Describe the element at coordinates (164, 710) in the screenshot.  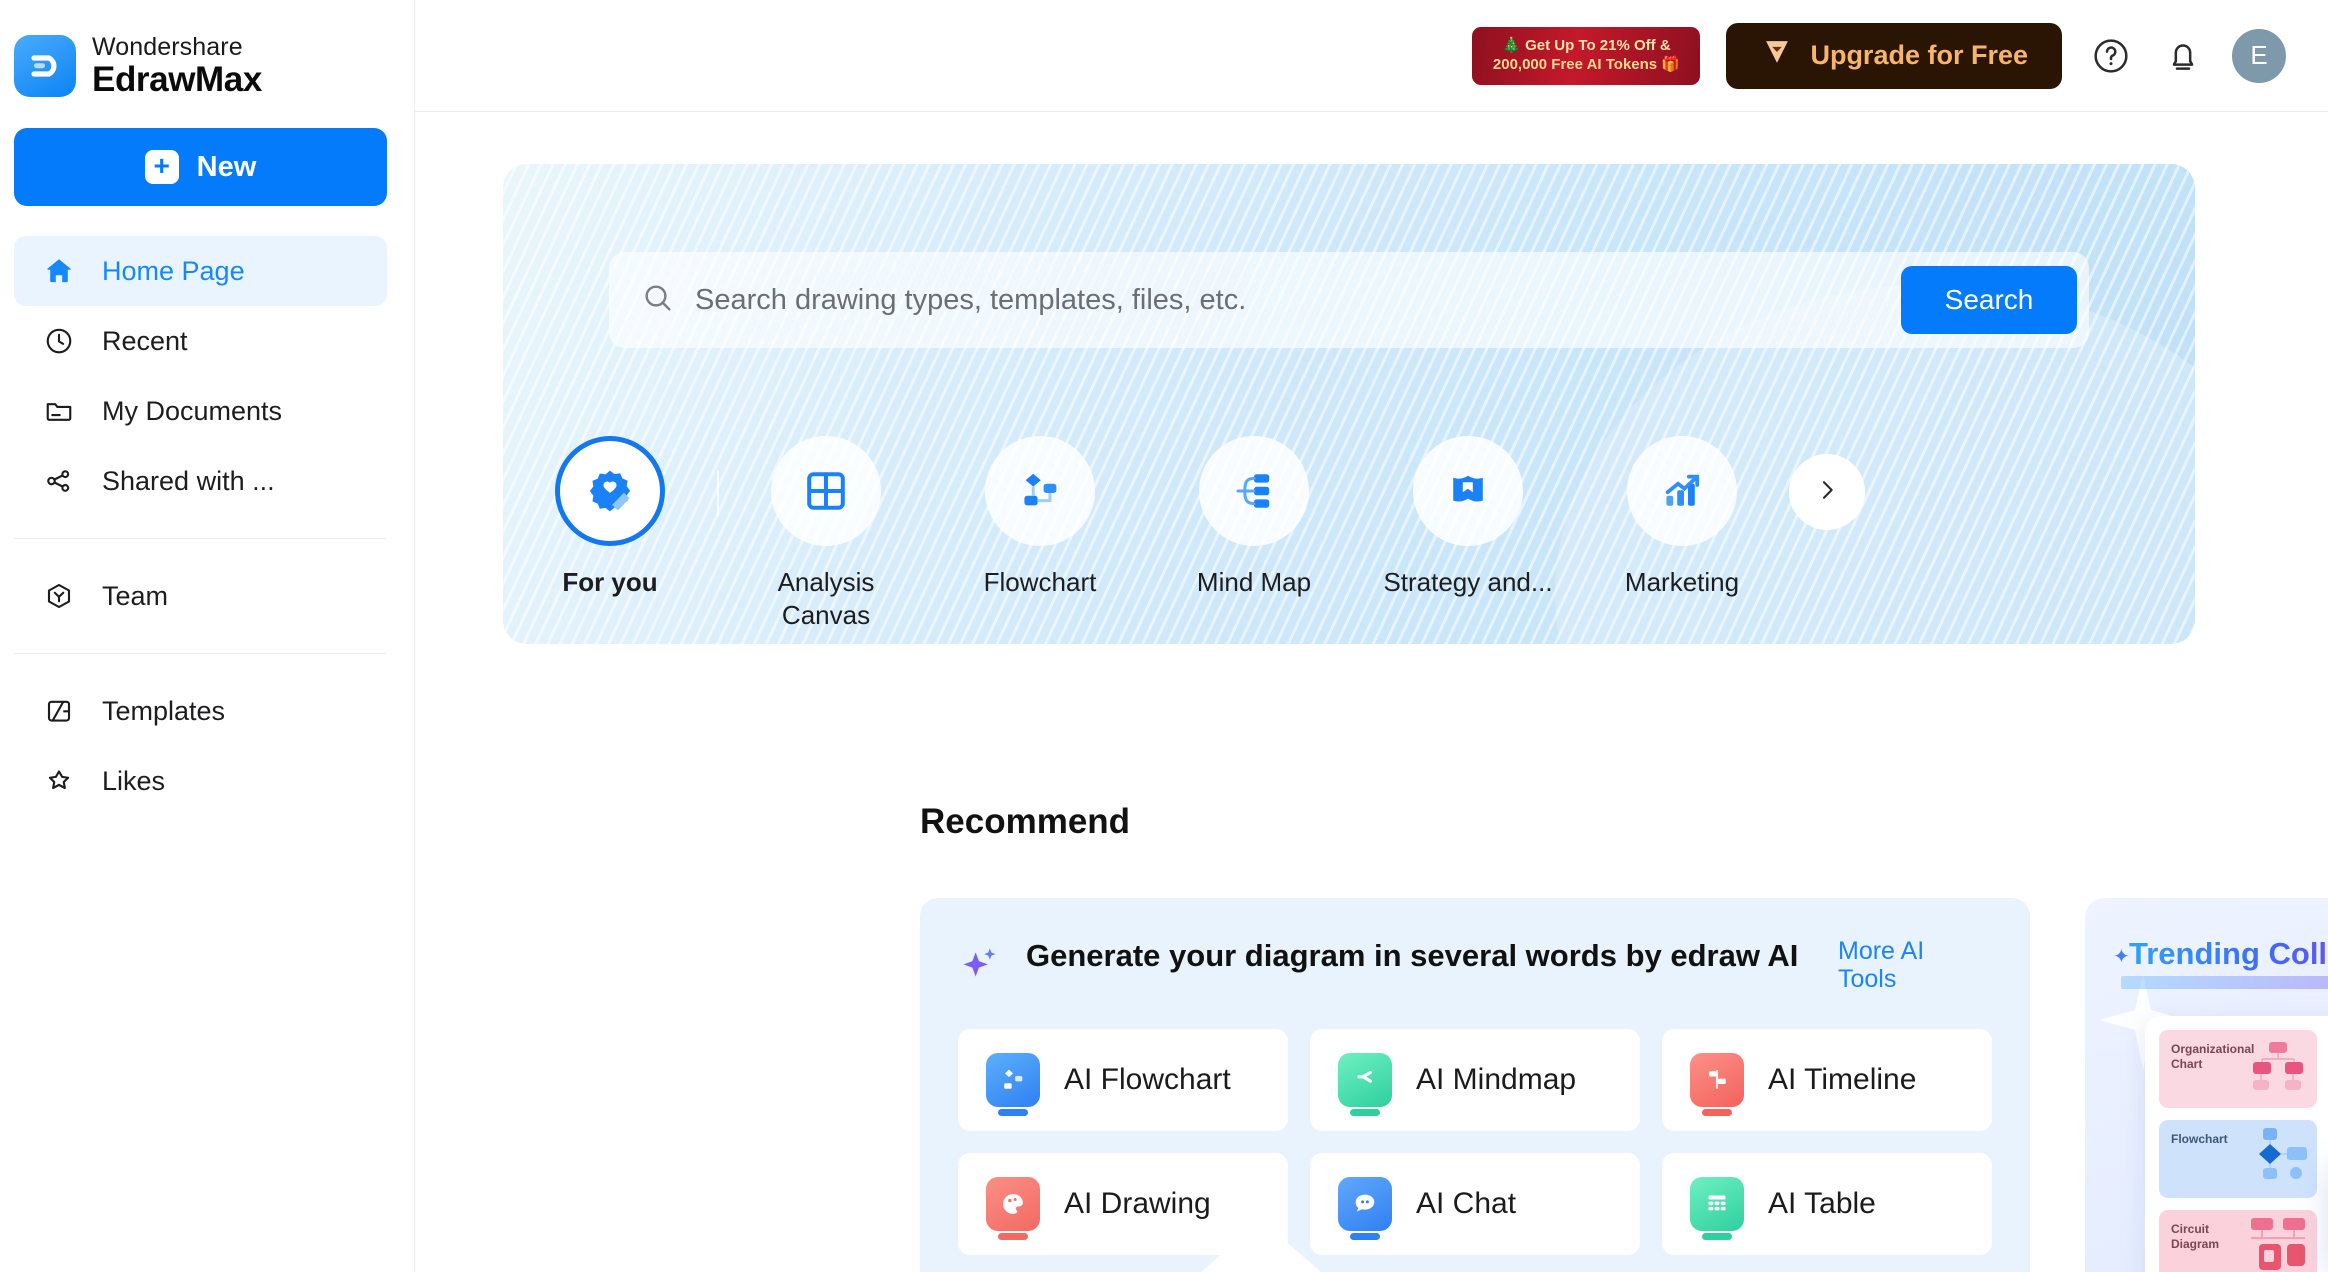
I see `sidebar-item-label: Templates` at that location.